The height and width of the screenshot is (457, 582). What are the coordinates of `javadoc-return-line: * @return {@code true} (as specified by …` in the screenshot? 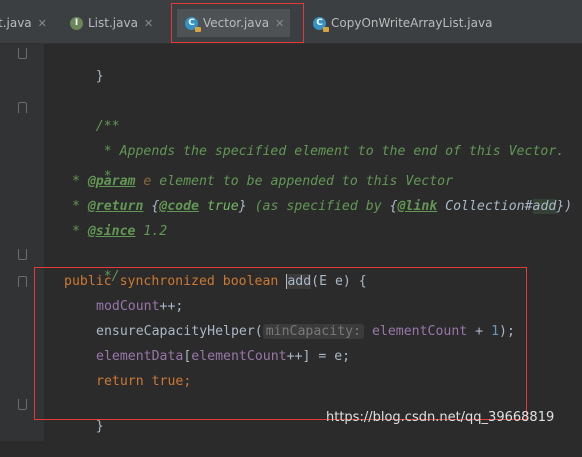 It's located at (318, 207).